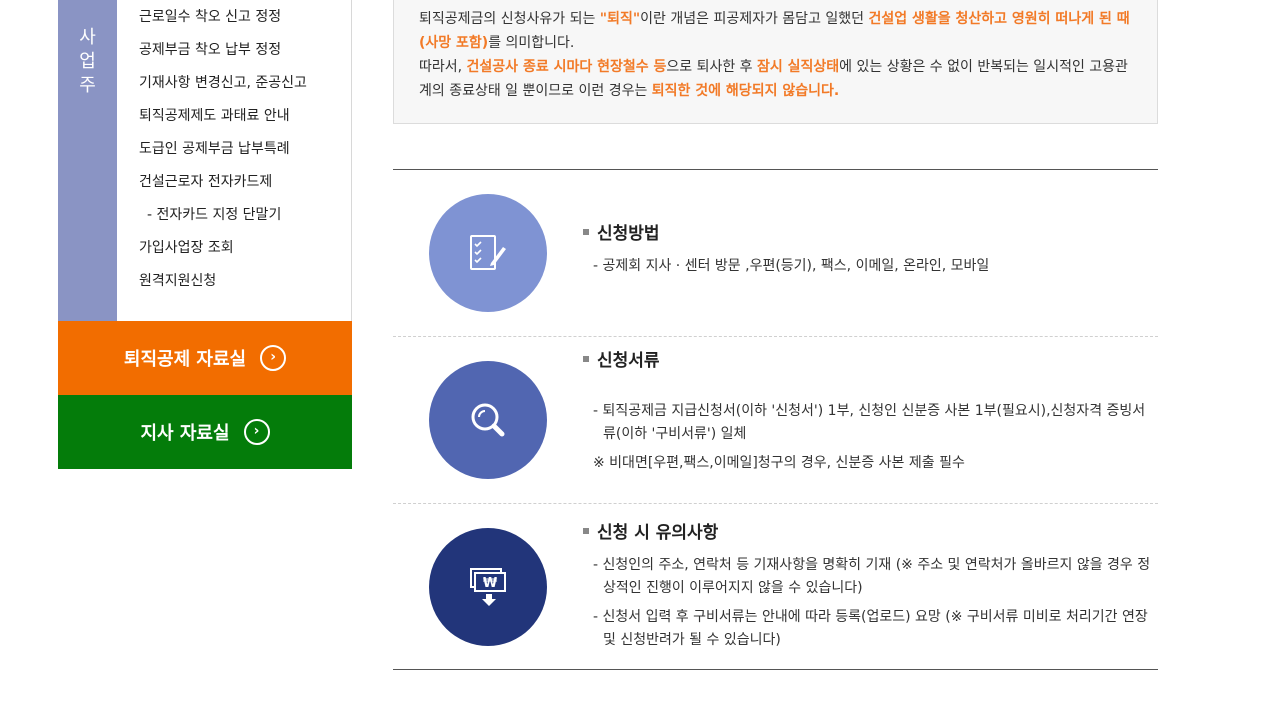 The image size is (1261, 716). I want to click on sidebar-item-e-card: 건설근로자 전자카드제, so click(205, 181).